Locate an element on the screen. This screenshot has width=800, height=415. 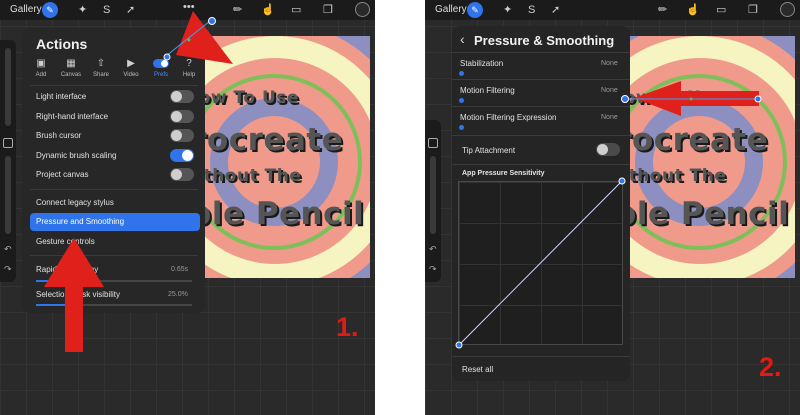
step-label-2: 2. is located at coordinates (770, 367).